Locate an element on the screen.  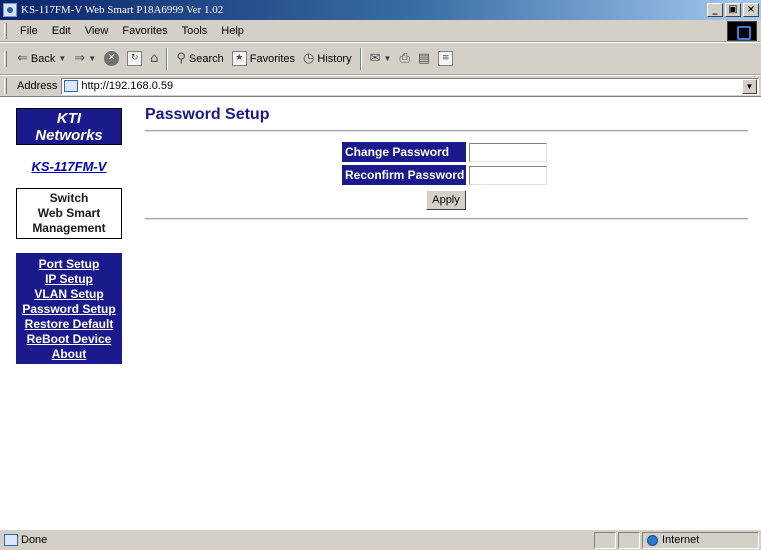
mgmt-line2: Web Smart is located at coordinates (69, 213).